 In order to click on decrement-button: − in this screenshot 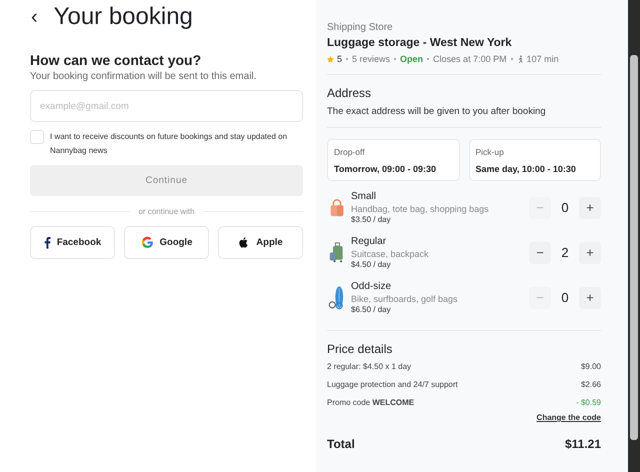, I will do `click(540, 253)`.